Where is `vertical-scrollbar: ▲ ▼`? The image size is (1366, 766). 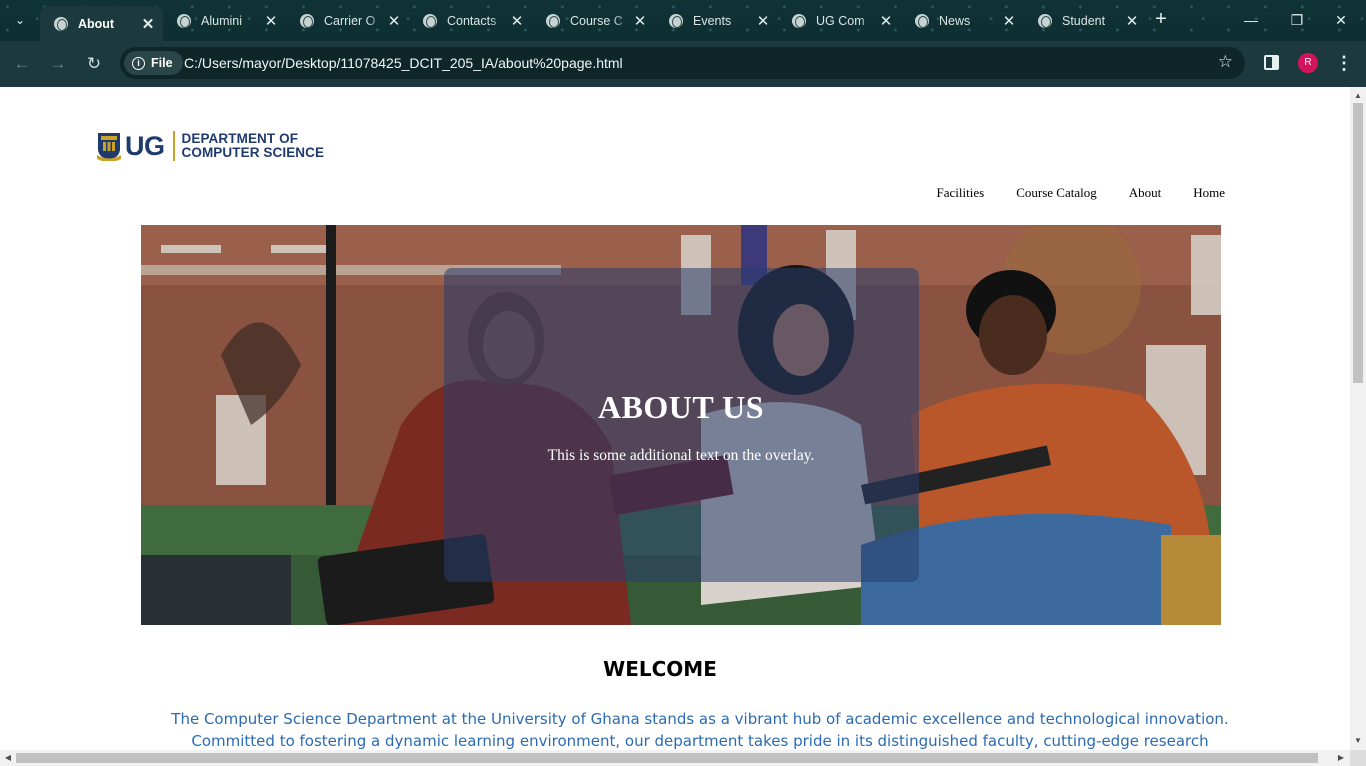
vertical-scrollbar: ▲ ▼ is located at coordinates (1358, 418).